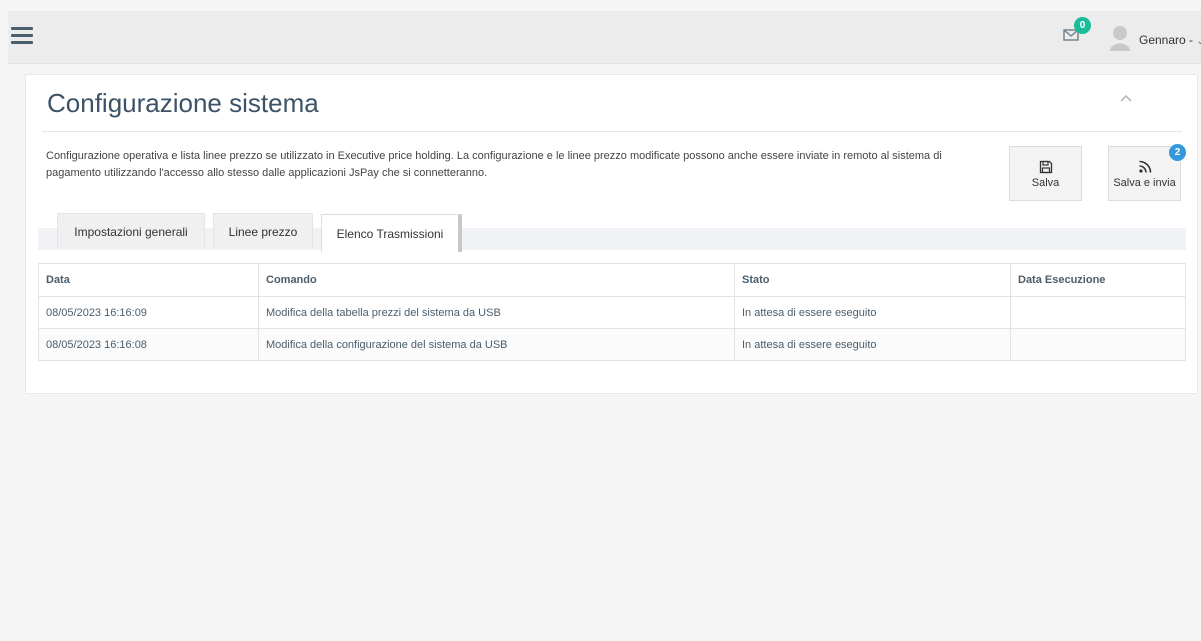 This screenshot has height=641, width=1201. Describe the element at coordinates (22, 36) in the screenshot. I see `menu-toggle-icon` at that location.